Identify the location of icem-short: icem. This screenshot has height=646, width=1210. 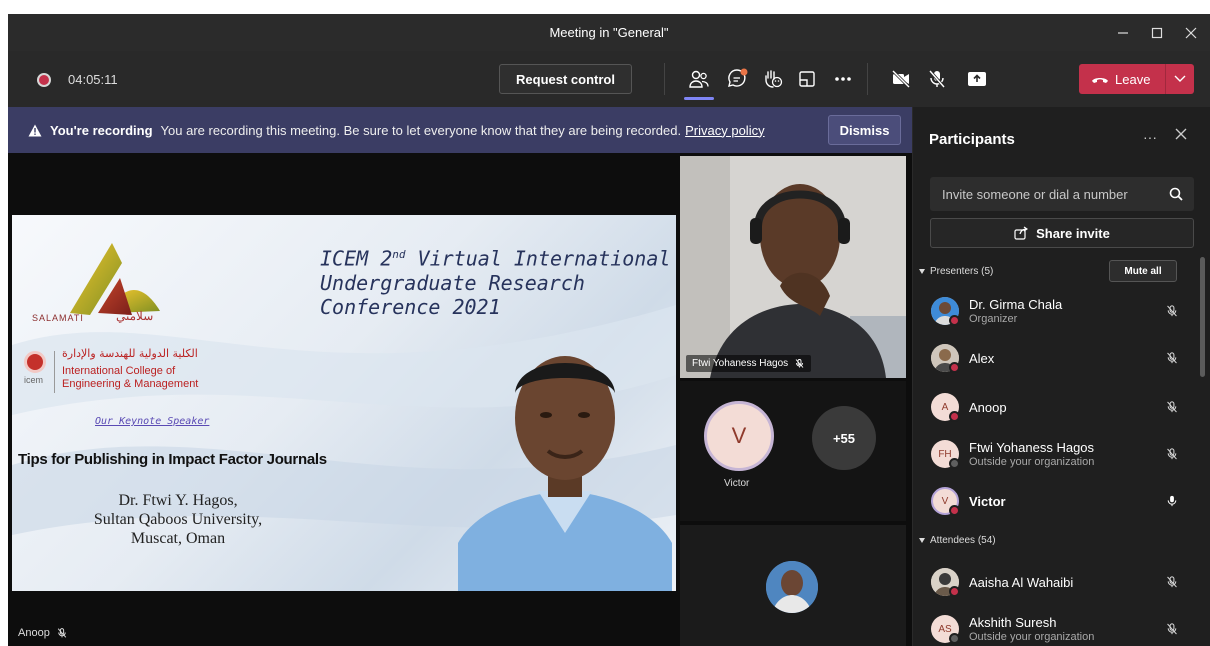
(34, 380).